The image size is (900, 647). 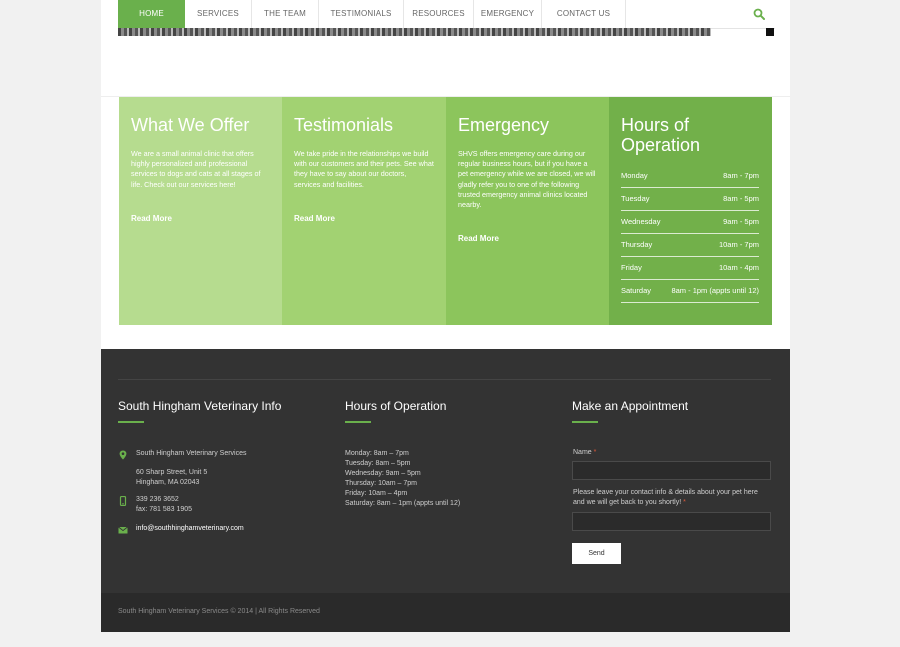 What do you see at coordinates (396, 406) in the screenshot?
I see `footer-hours-title: Hours of Operation` at bounding box center [396, 406].